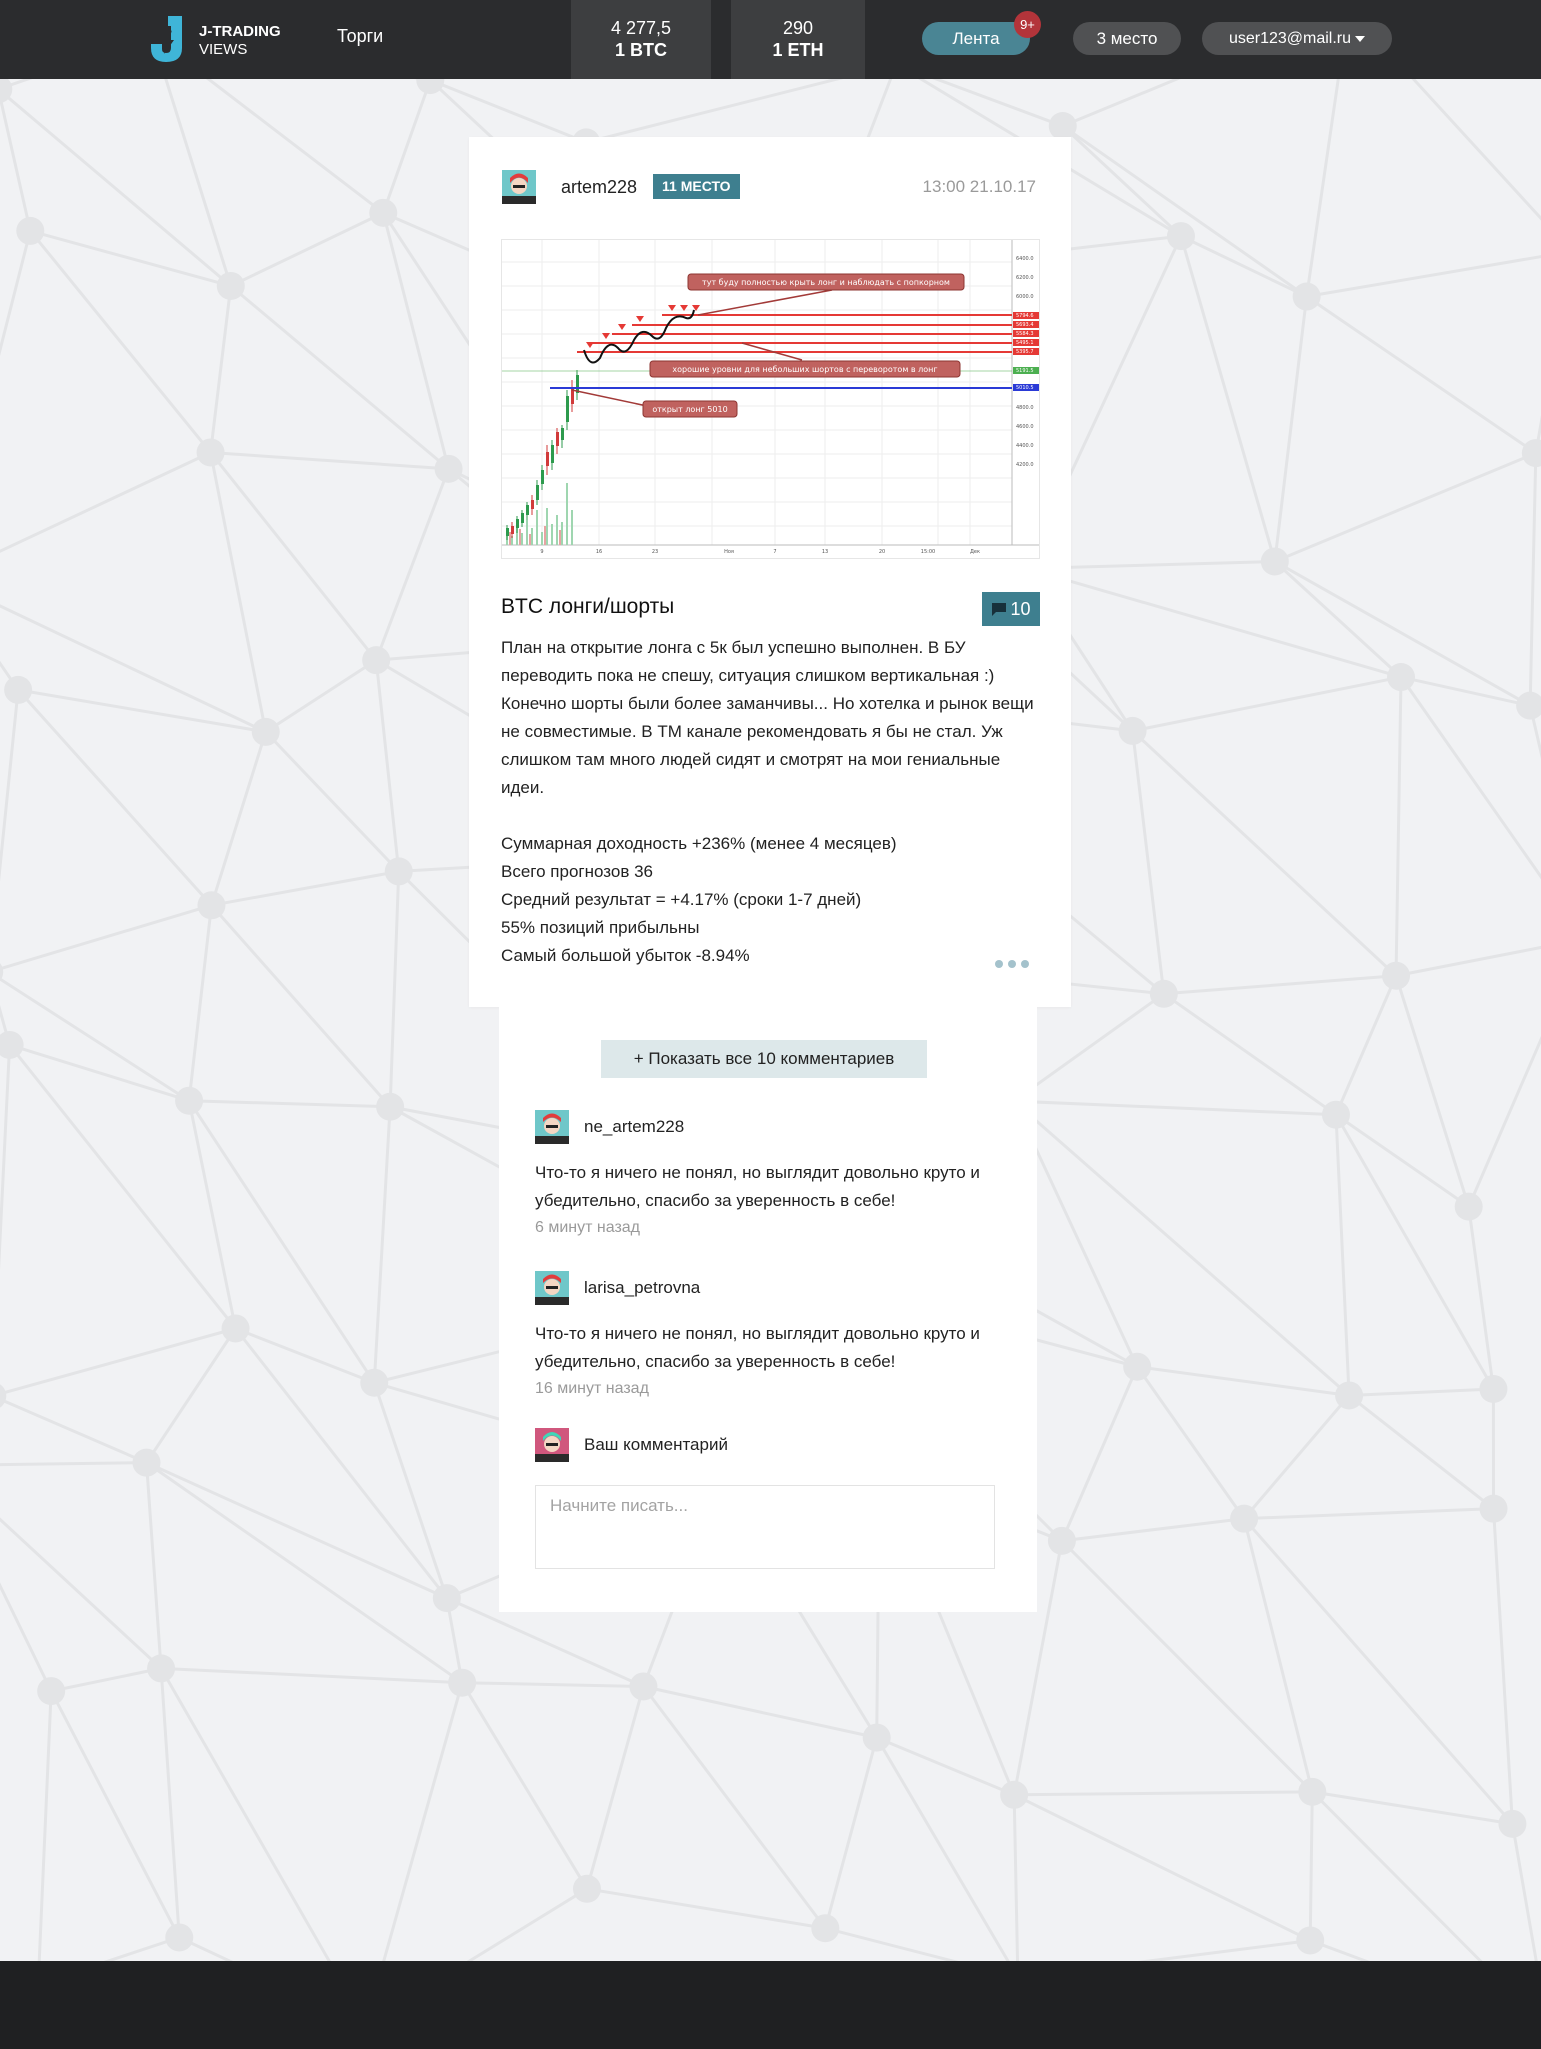 This screenshot has height=2049, width=1541. Describe the element at coordinates (1025, 408) in the screenshot. I see `price-label: 4800.0` at that location.